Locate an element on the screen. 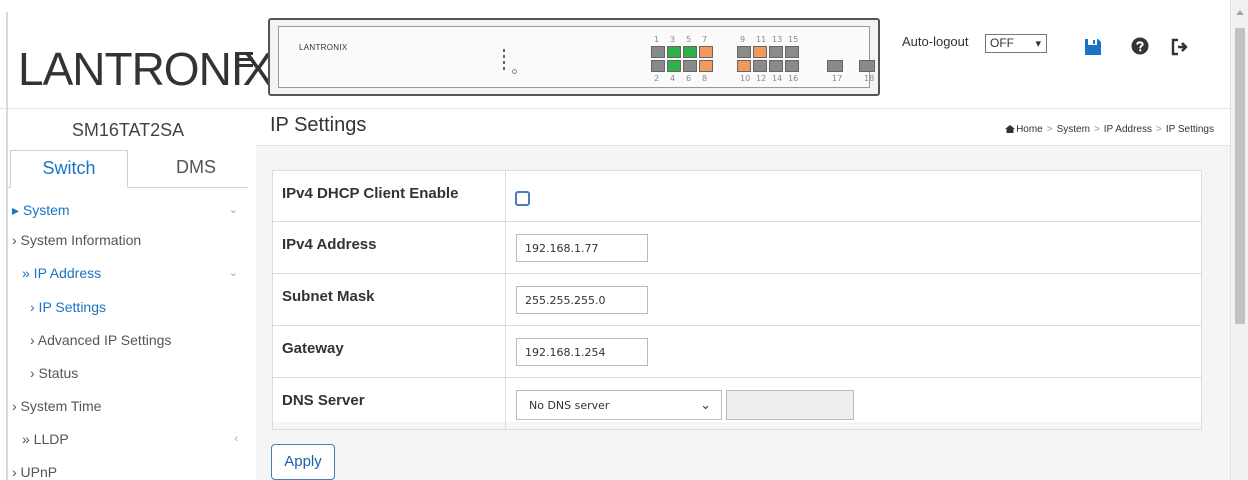  sidebar-item-label: › System Information is located at coordinates (77, 240).